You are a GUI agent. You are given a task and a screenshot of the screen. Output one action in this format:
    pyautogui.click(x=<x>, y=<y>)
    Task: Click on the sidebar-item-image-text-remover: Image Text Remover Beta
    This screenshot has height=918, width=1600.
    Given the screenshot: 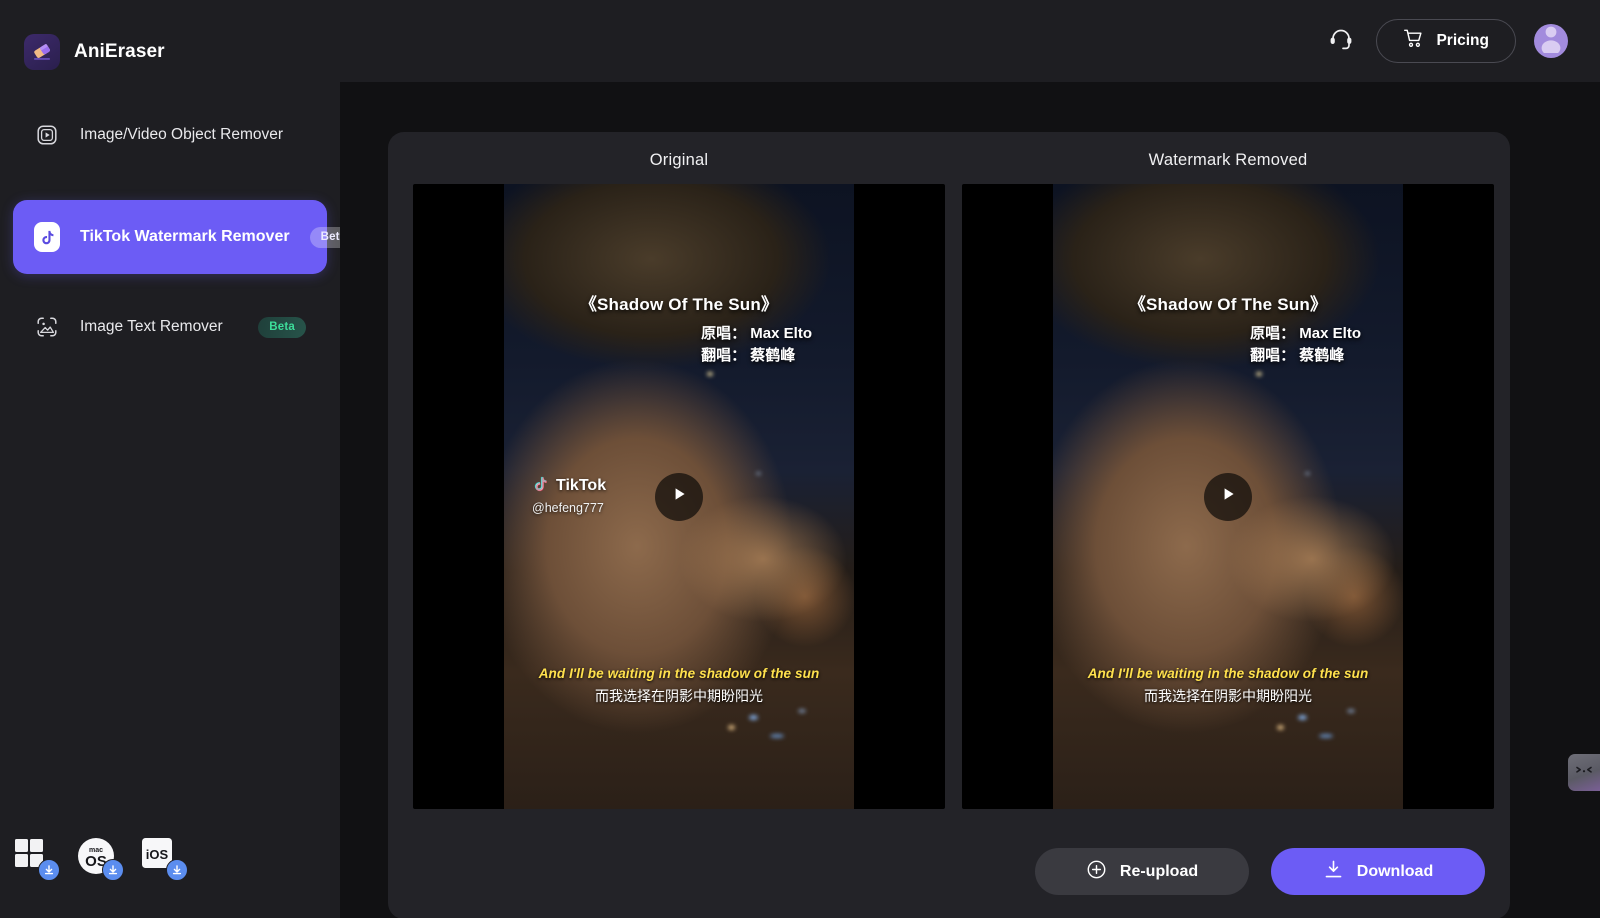 What is the action you would take?
    pyautogui.click(x=170, y=327)
    